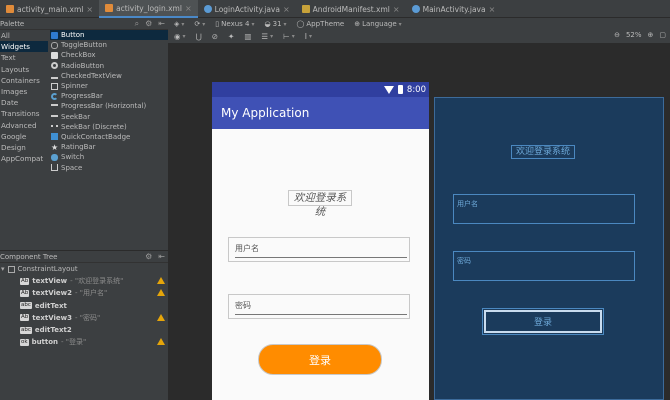 The image size is (670, 400). I want to click on tree-item-textview2: Ab textView2- "用户名", so click(84, 293).